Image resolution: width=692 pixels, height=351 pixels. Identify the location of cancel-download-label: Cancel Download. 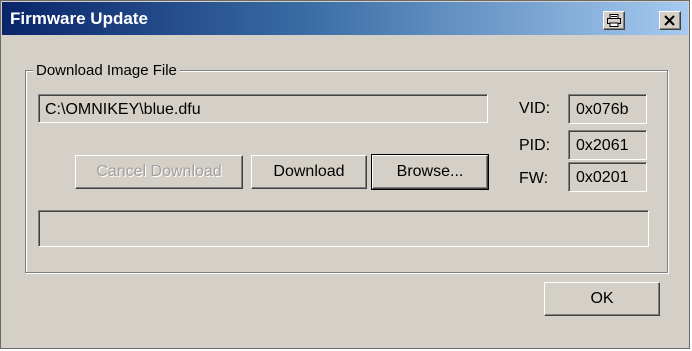
(159, 171).